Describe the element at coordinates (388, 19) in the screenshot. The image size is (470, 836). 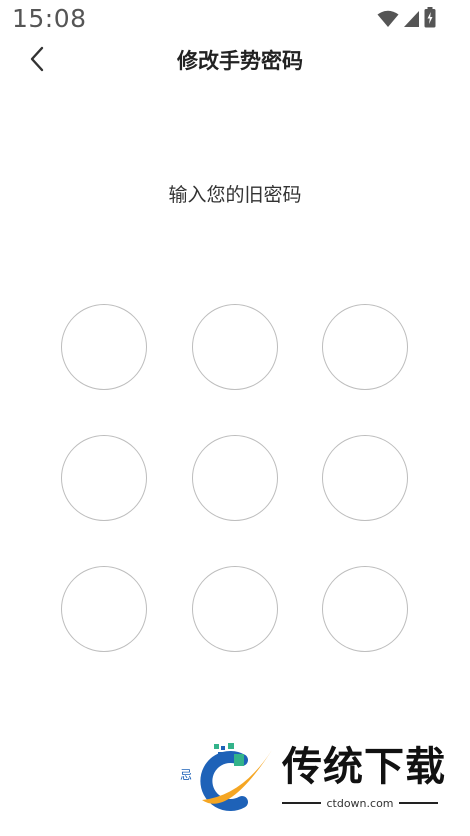
I see `wifi-icon` at that location.